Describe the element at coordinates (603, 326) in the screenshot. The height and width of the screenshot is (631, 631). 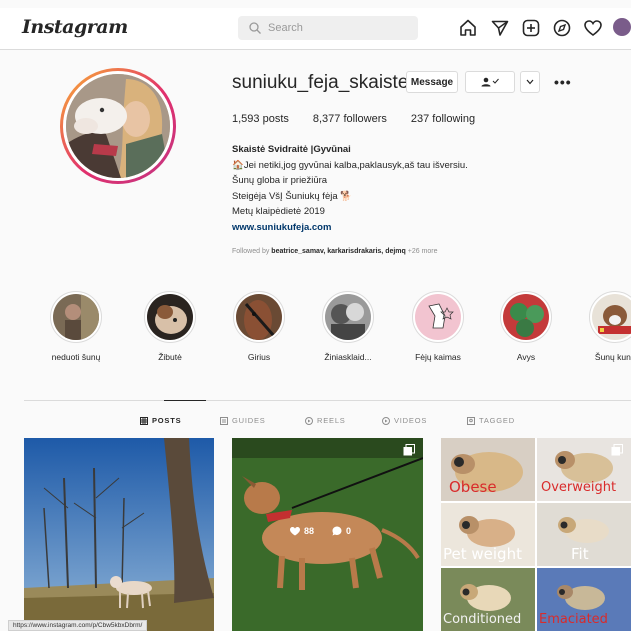
I see `highlight-item: Šunų kunc` at that location.